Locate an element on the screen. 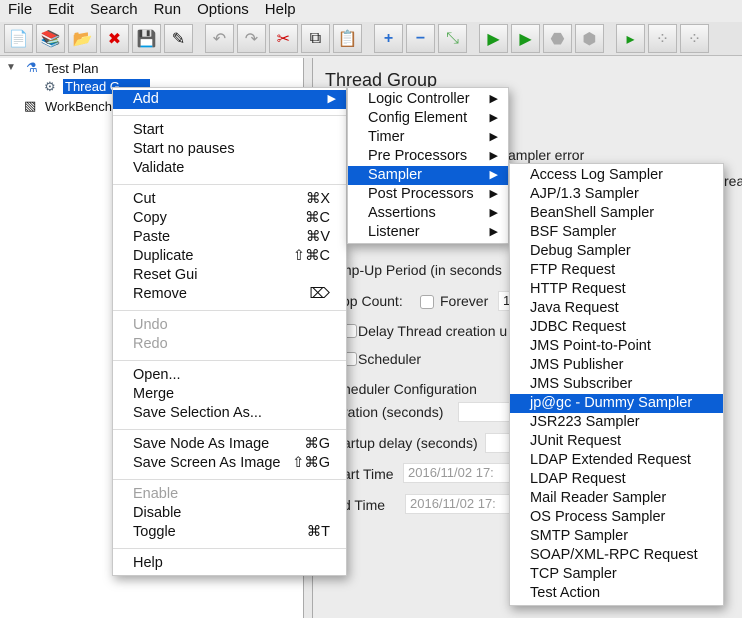 The width and height of the screenshot is (742, 618). sampler-item-jp-gc-dummy-sampler: jp@gc - Dummy Sampler is located at coordinates (616, 403).